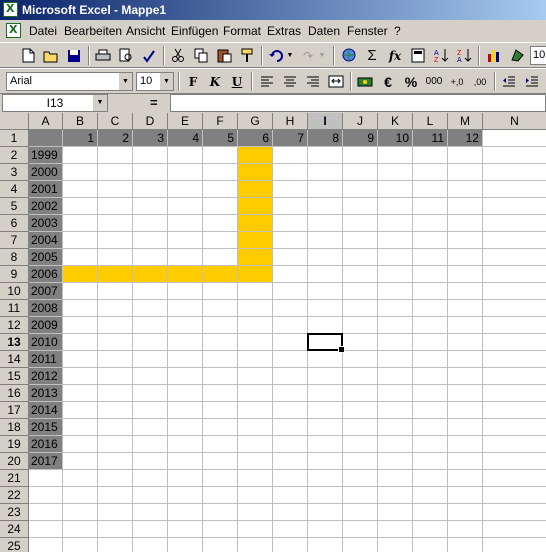 The width and height of the screenshot is (546, 552). I want to click on menu-bearbeiten: Bearbeiten, so click(93, 31).